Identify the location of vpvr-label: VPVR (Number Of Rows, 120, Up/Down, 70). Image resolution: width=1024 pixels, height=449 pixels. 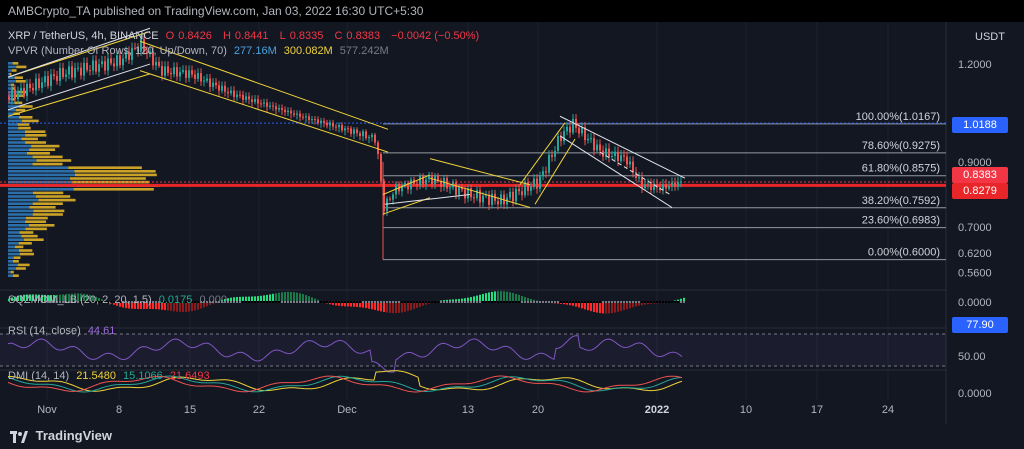
(117, 51).